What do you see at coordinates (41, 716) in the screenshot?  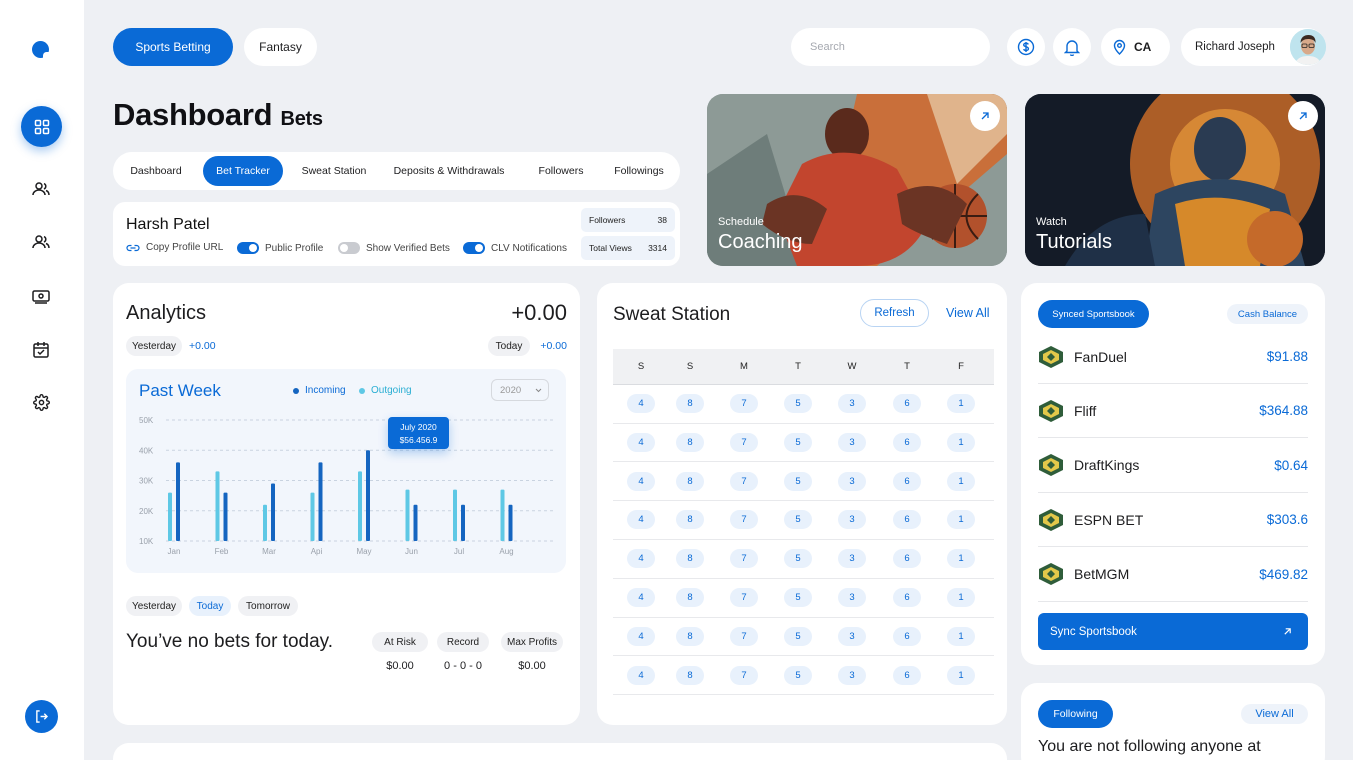 I see `logout-button` at bounding box center [41, 716].